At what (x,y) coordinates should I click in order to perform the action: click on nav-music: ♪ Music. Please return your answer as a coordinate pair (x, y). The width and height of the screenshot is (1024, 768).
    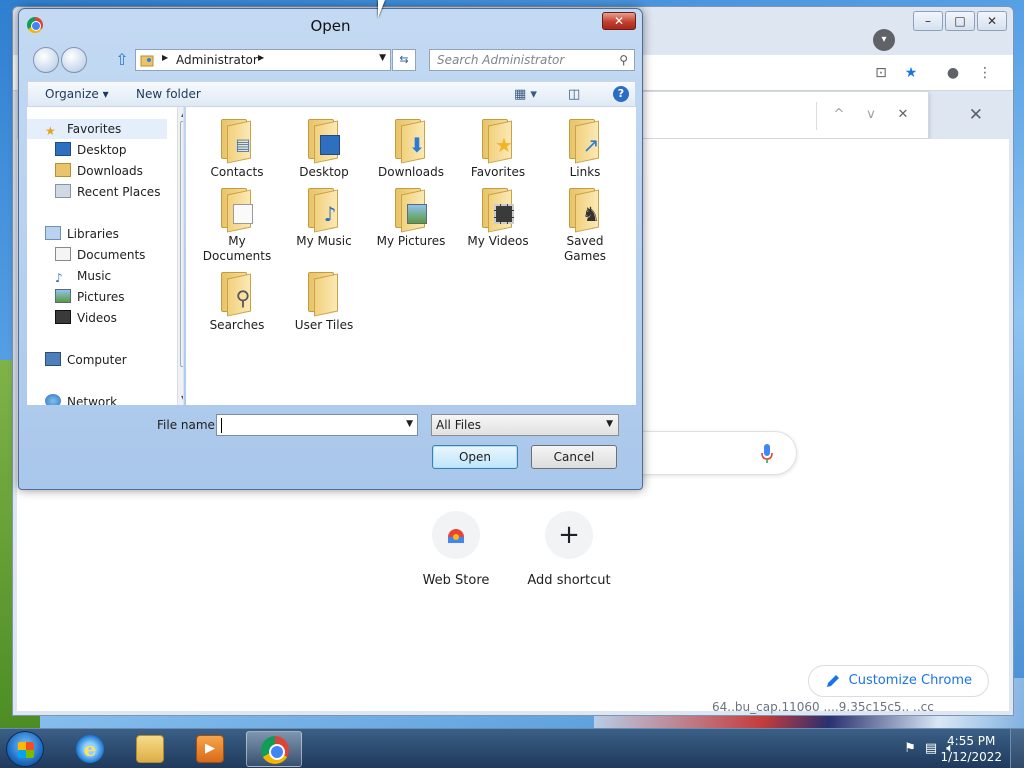
    Looking at the image, I should click on (83, 276).